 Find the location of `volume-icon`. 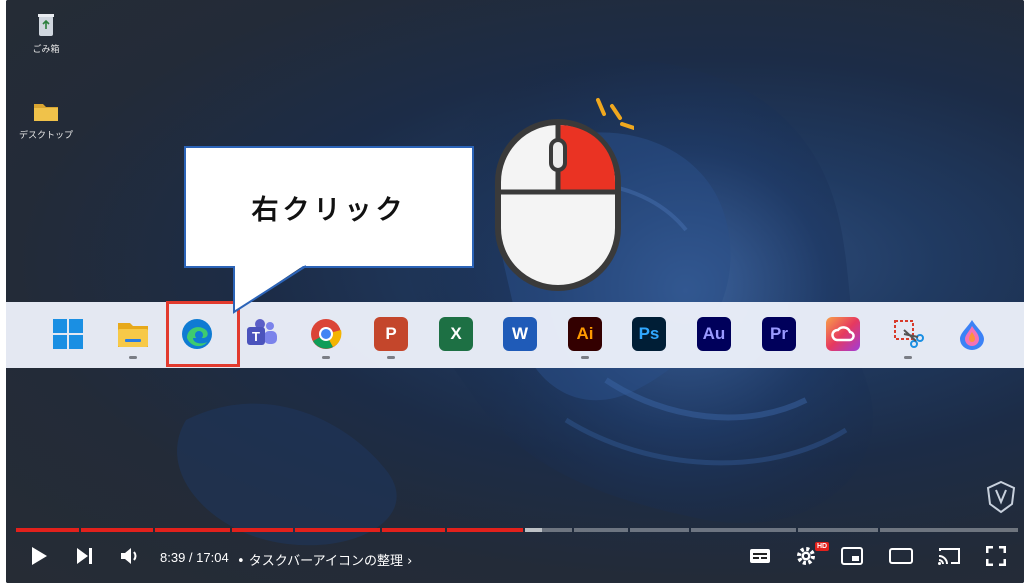

volume-icon is located at coordinates (131, 556).